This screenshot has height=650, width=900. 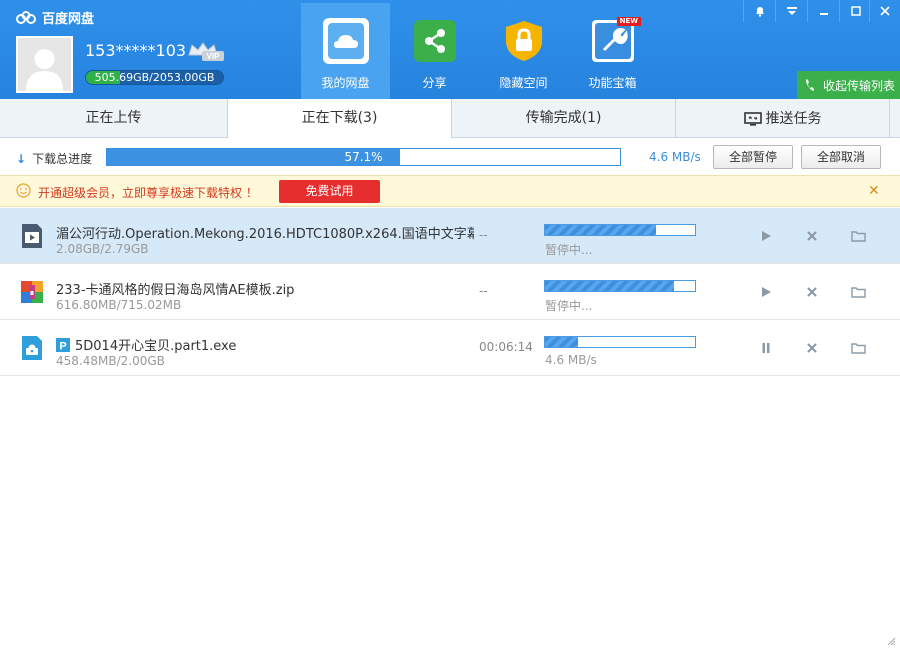 I want to click on file-size: 616.80MB/715.02MB, so click(x=119, y=305).